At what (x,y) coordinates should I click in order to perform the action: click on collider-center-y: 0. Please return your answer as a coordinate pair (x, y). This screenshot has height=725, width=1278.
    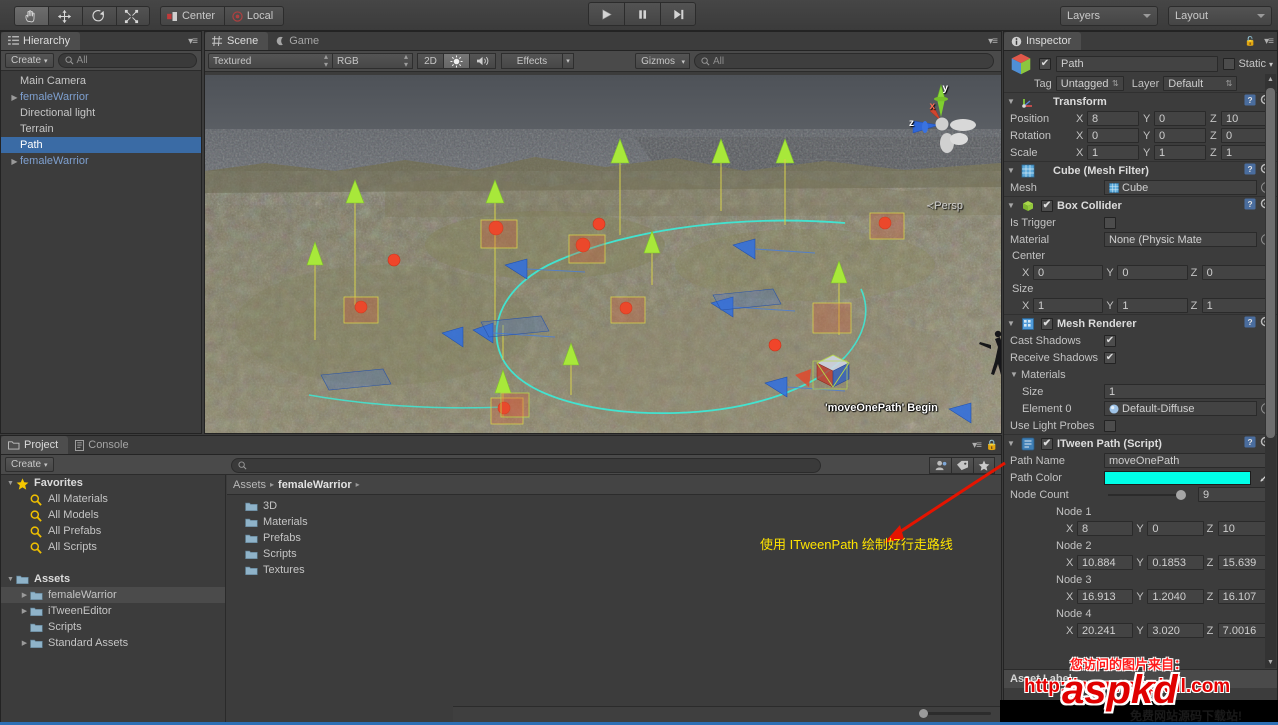
    Looking at the image, I should click on (1152, 272).